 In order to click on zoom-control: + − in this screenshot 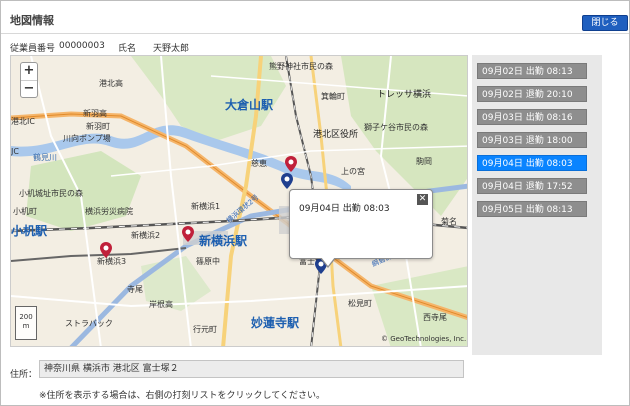, I will do `click(29, 80)`.